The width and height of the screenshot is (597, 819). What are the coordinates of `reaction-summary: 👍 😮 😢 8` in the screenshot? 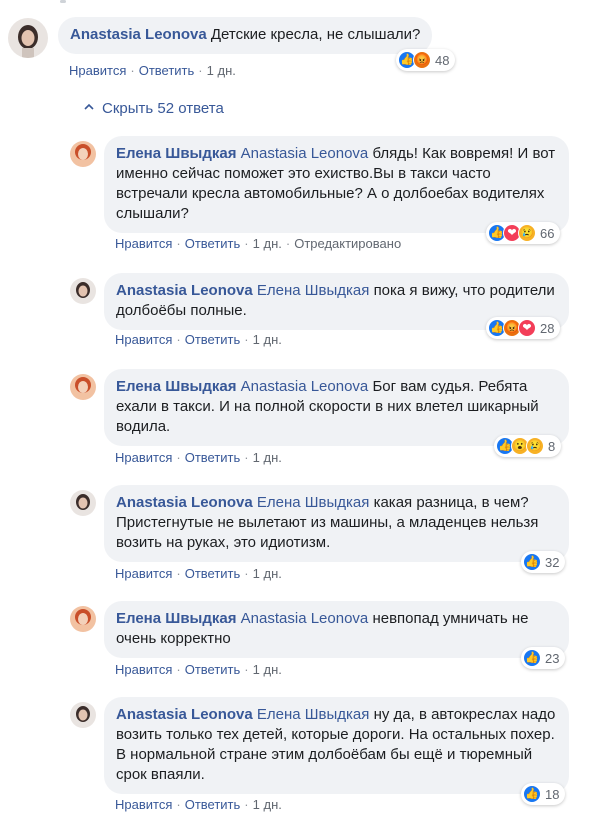 It's located at (528, 446).